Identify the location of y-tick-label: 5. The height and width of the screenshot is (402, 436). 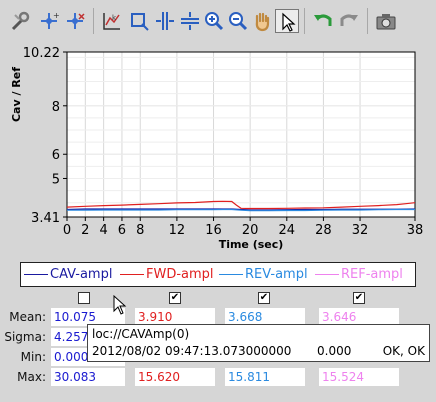
(56, 179).